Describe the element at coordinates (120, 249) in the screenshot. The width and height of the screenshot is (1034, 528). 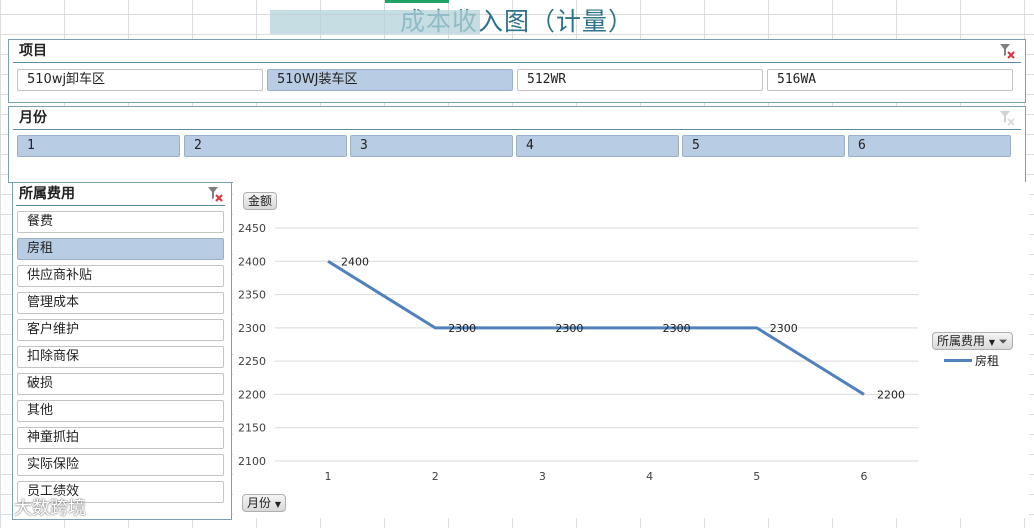
I see `slicer-item-rent: 房租` at that location.